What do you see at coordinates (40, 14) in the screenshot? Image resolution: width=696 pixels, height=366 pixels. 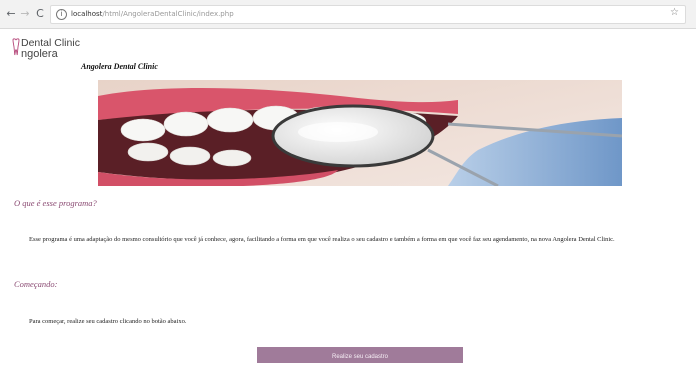 I see `reload-icon: C` at bounding box center [40, 14].